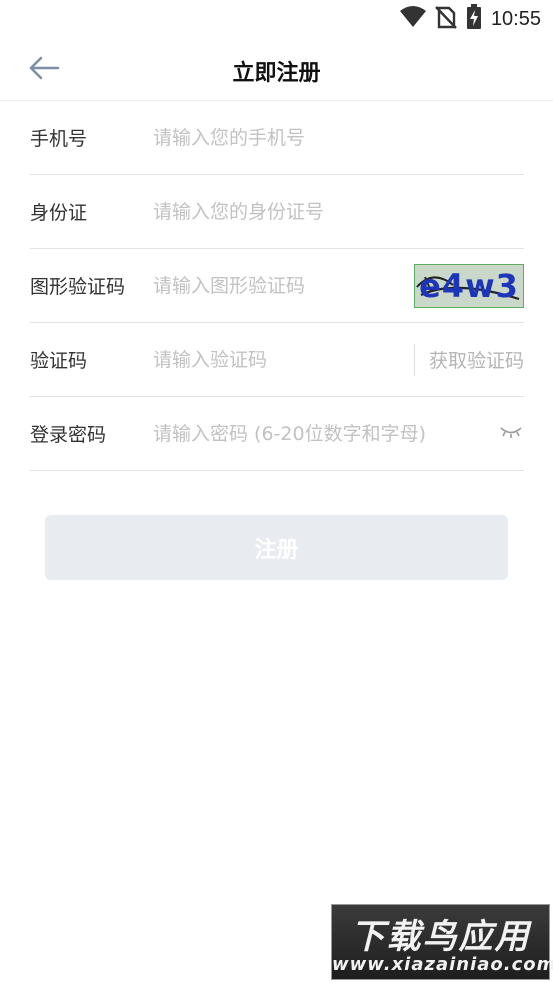  I want to click on status-bar: 10:55, so click(276, 19).